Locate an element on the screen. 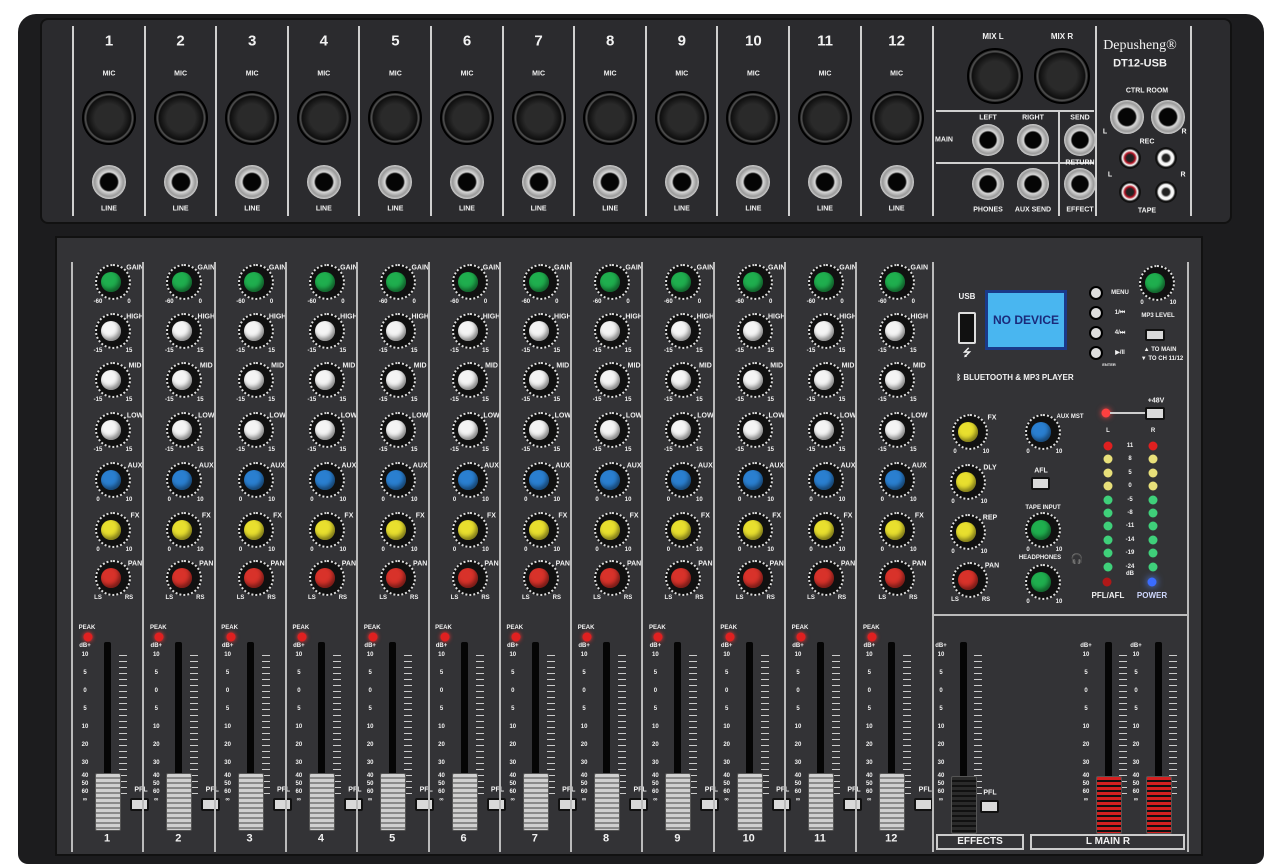 Image resolution: width=1268 pixels, height=868 pixels. headphones-knob is located at coordinates (1043, 582).